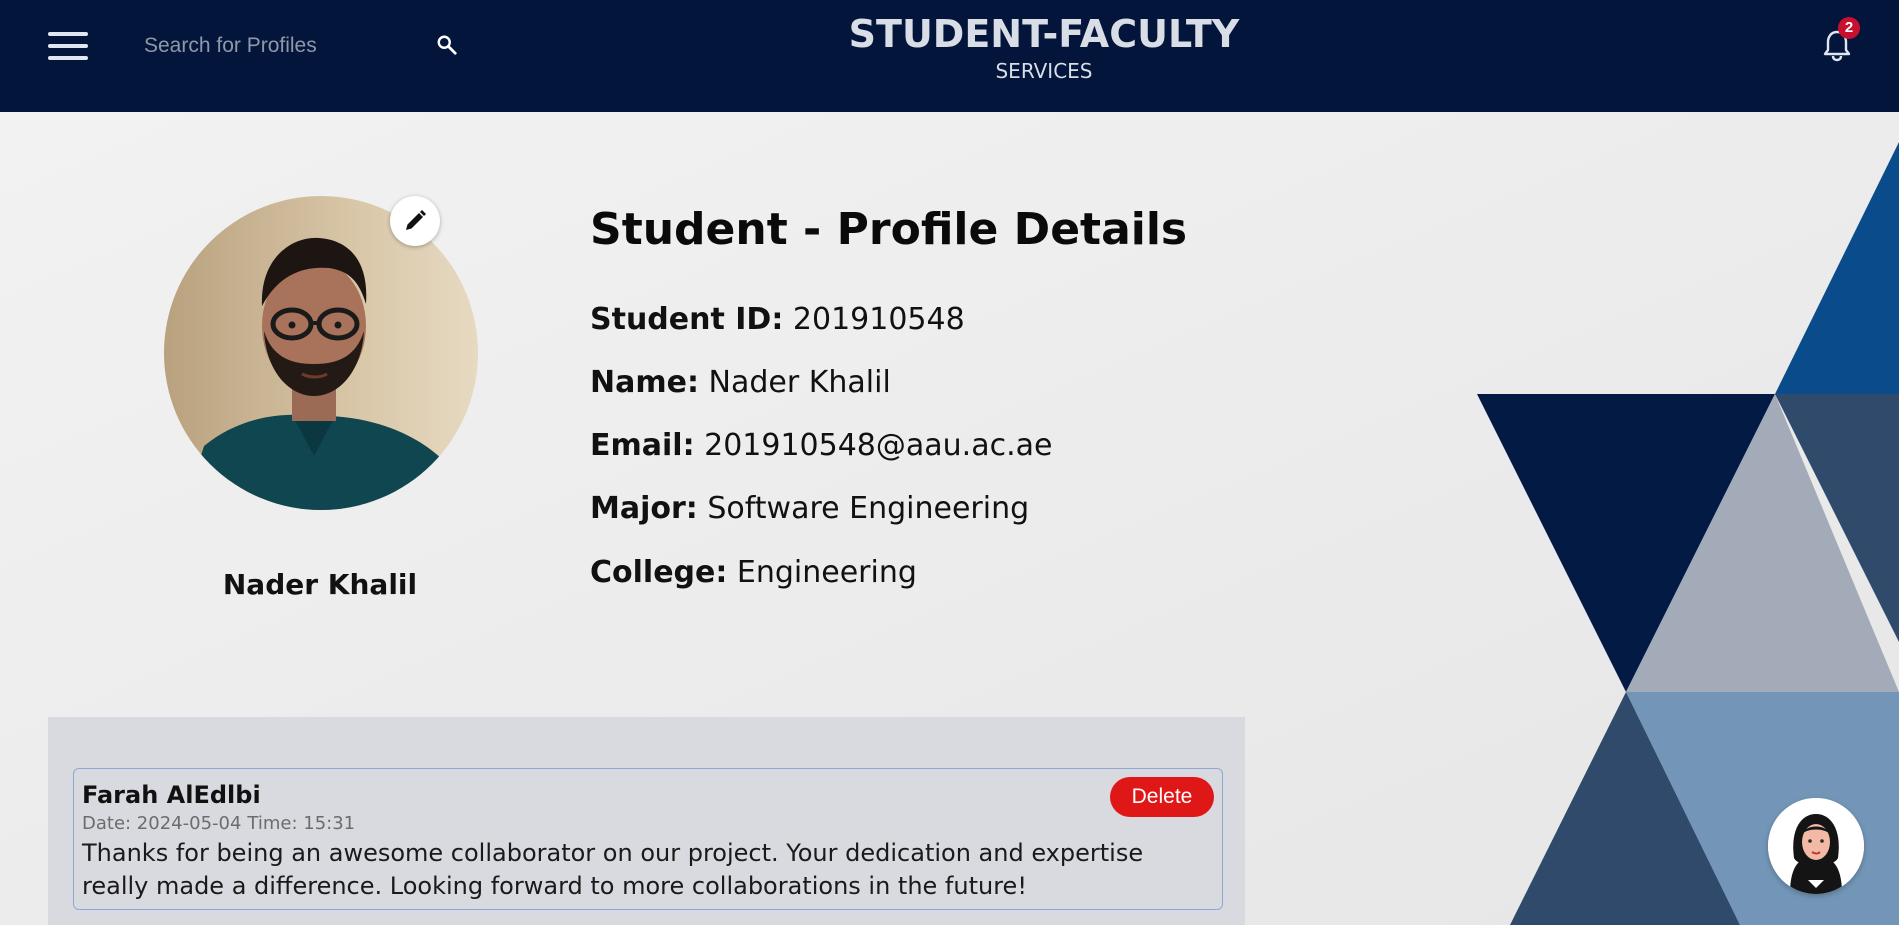  I want to click on comment-time: Time: 15:31, so click(301, 823).